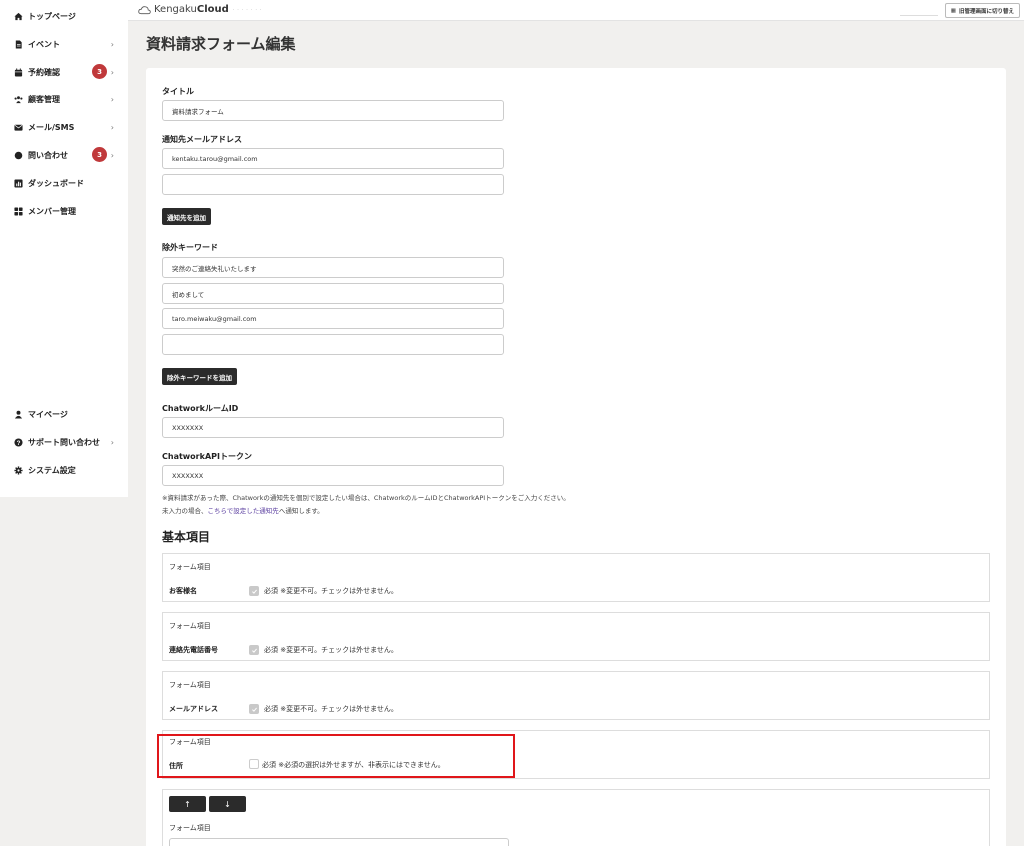  I want to click on notify-email-field, so click(333, 184).